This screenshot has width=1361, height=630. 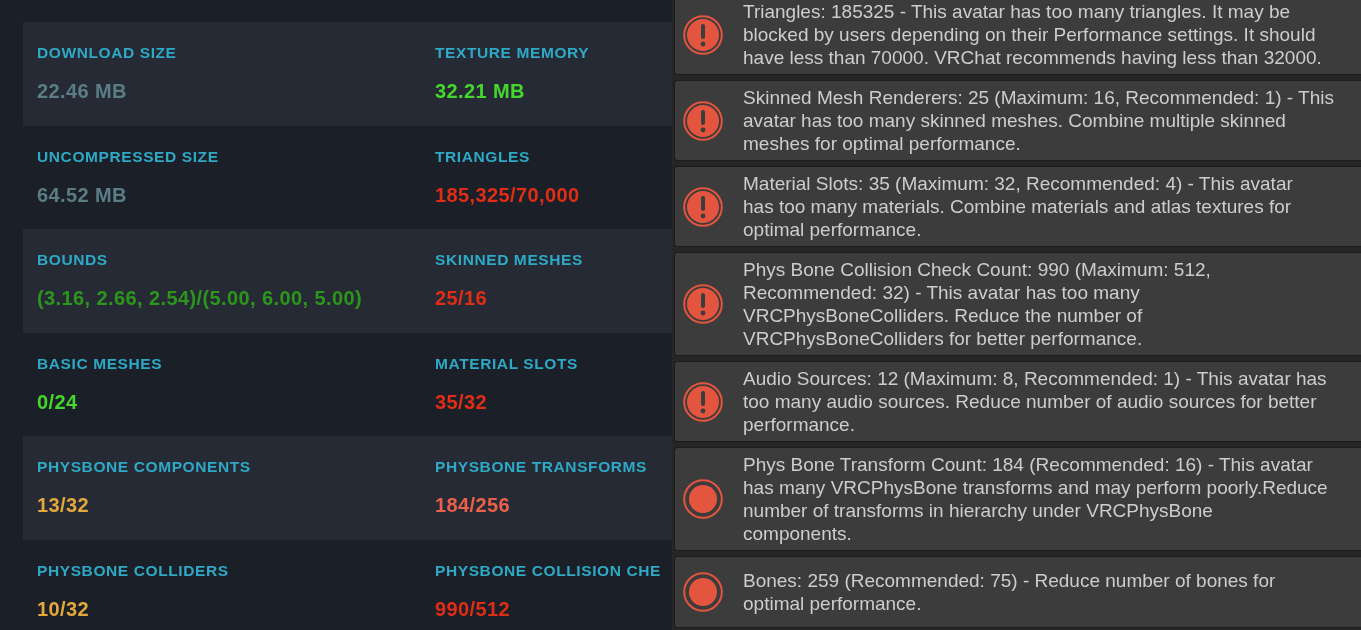 What do you see at coordinates (541, 467) in the screenshot?
I see `stat-label: PHYSBONE TRANSFORMS` at bounding box center [541, 467].